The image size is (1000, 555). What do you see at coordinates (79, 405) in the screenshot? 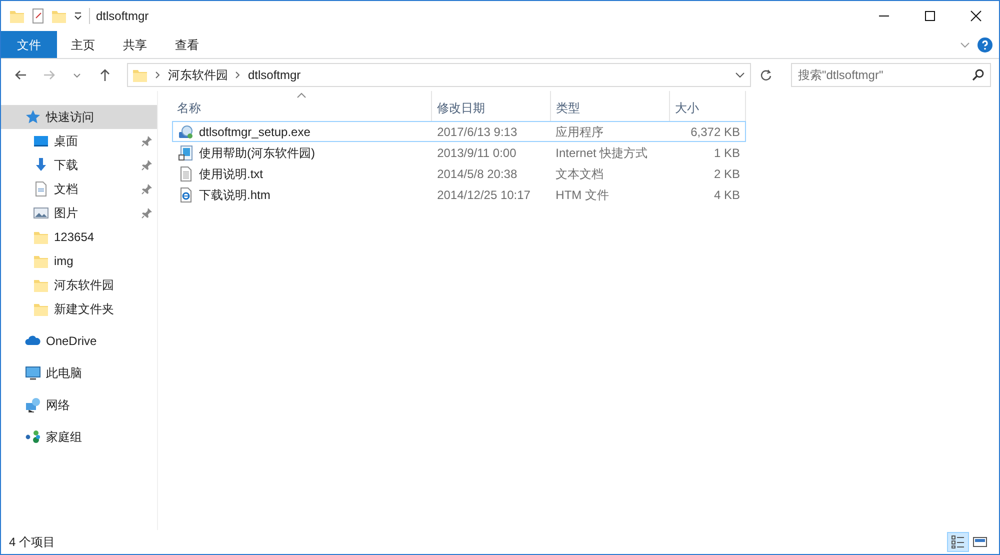
I see `sidebar-item: 网络` at bounding box center [79, 405].